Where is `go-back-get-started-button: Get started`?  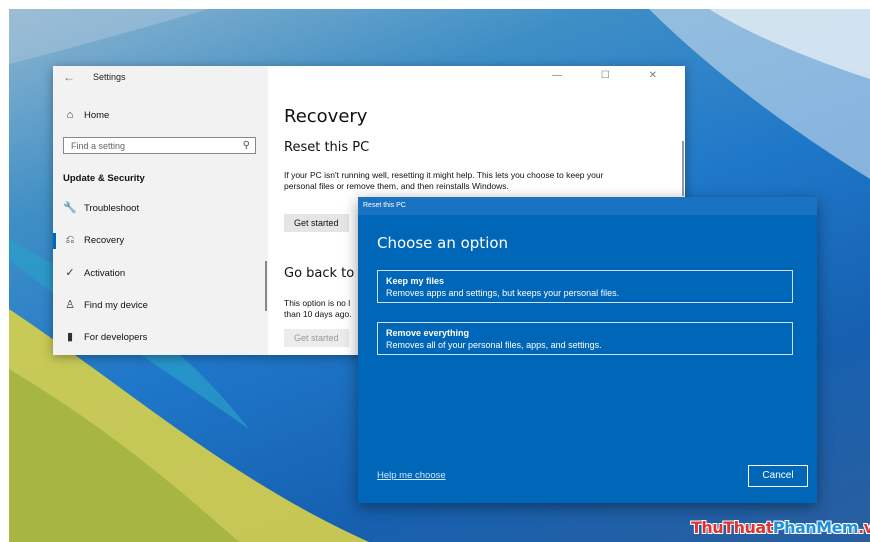 go-back-get-started-button: Get started is located at coordinates (316, 338).